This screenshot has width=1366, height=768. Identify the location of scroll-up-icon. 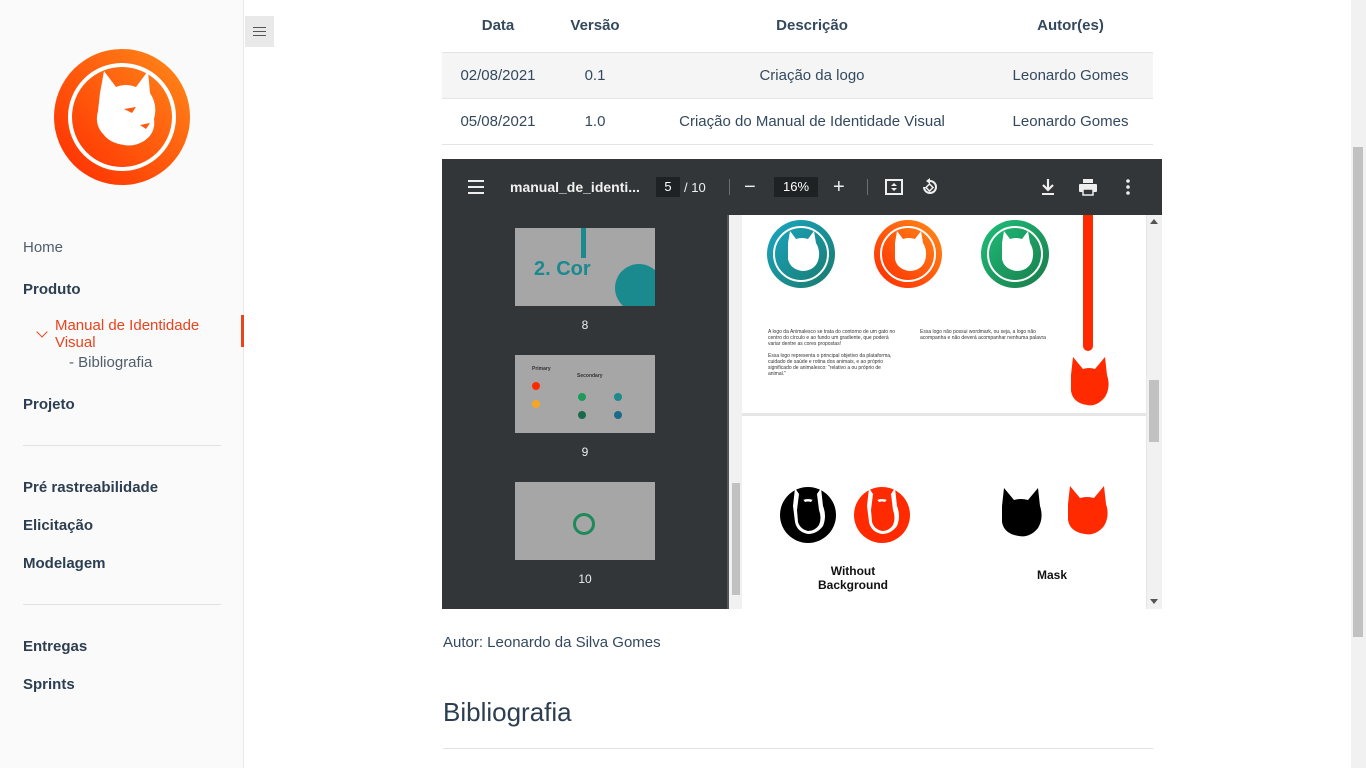
(1154, 221).